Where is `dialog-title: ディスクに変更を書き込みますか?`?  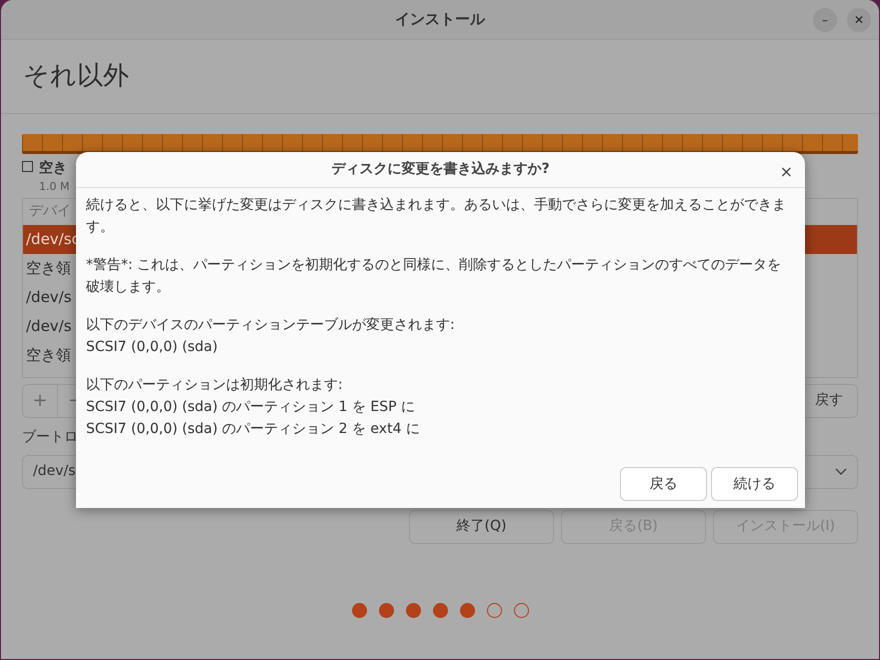
dialog-title: ディスクに変更を書き込みますか? is located at coordinates (440, 169).